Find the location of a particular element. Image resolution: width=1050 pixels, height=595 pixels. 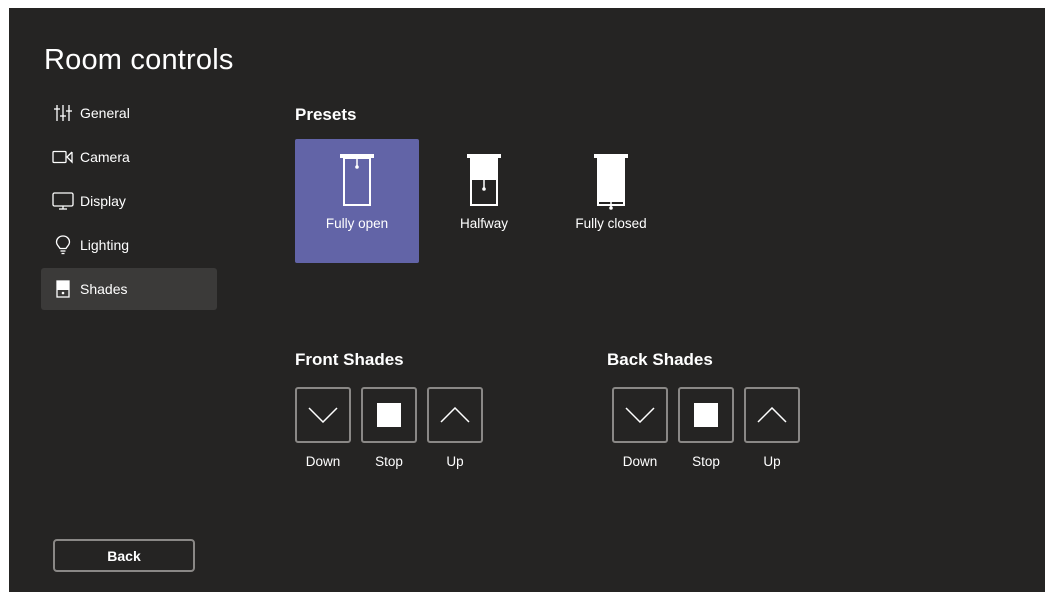

preset-fully-open: Fully open is located at coordinates (357, 201).